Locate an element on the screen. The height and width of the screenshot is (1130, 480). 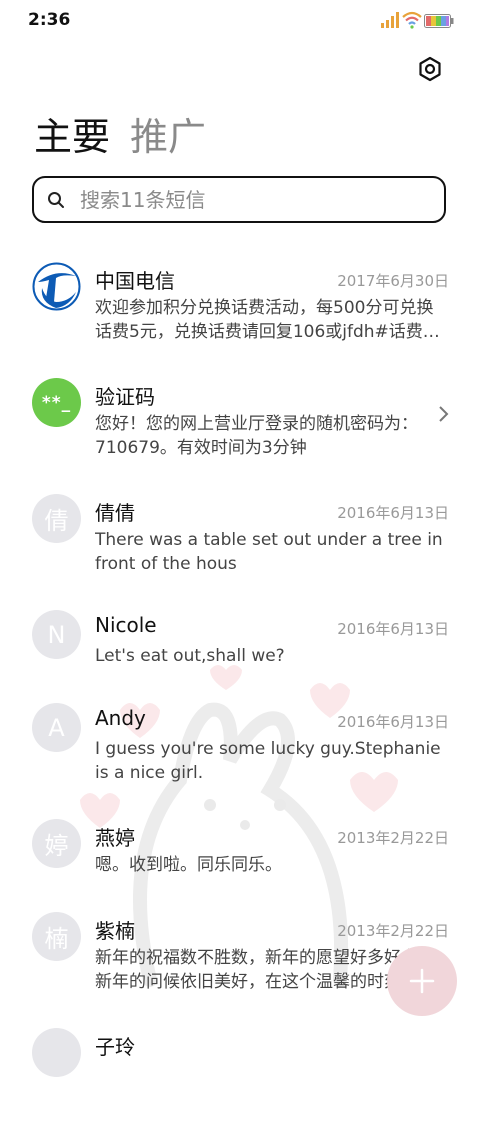
message-item: 子玲 is located at coordinates (240, 1072).